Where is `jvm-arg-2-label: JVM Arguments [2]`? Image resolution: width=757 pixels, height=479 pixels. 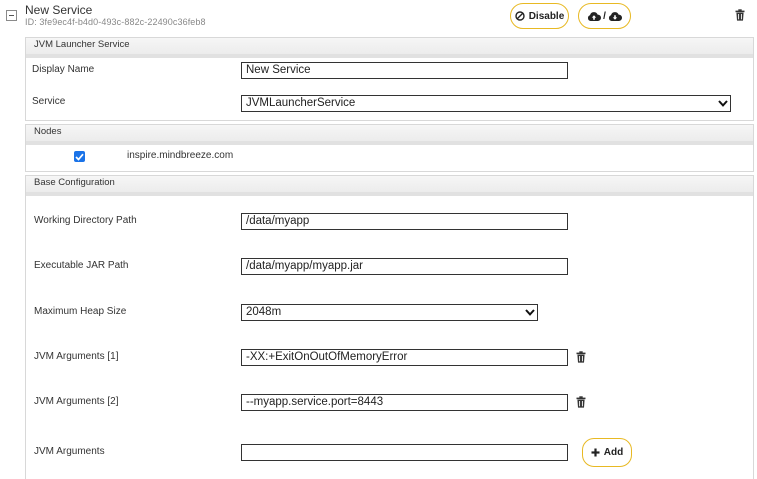
jvm-arg-2-label: JVM Arguments [2] is located at coordinates (76, 401).